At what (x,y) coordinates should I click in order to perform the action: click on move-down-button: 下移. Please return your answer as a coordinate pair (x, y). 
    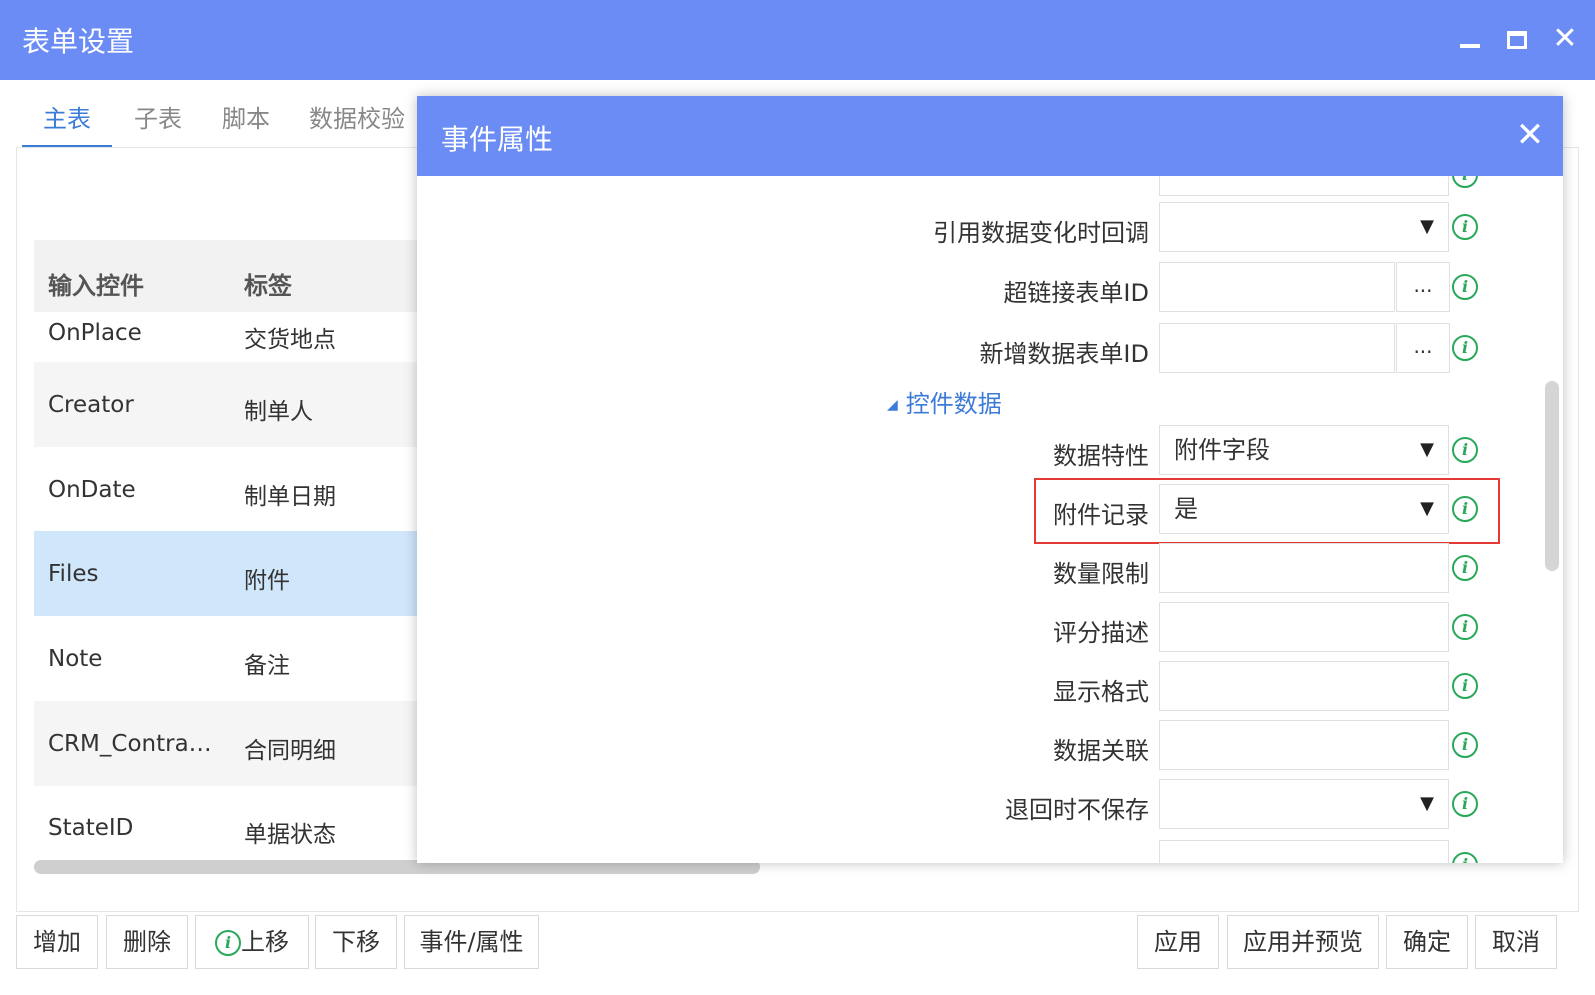
    Looking at the image, I should click on (356, 942).